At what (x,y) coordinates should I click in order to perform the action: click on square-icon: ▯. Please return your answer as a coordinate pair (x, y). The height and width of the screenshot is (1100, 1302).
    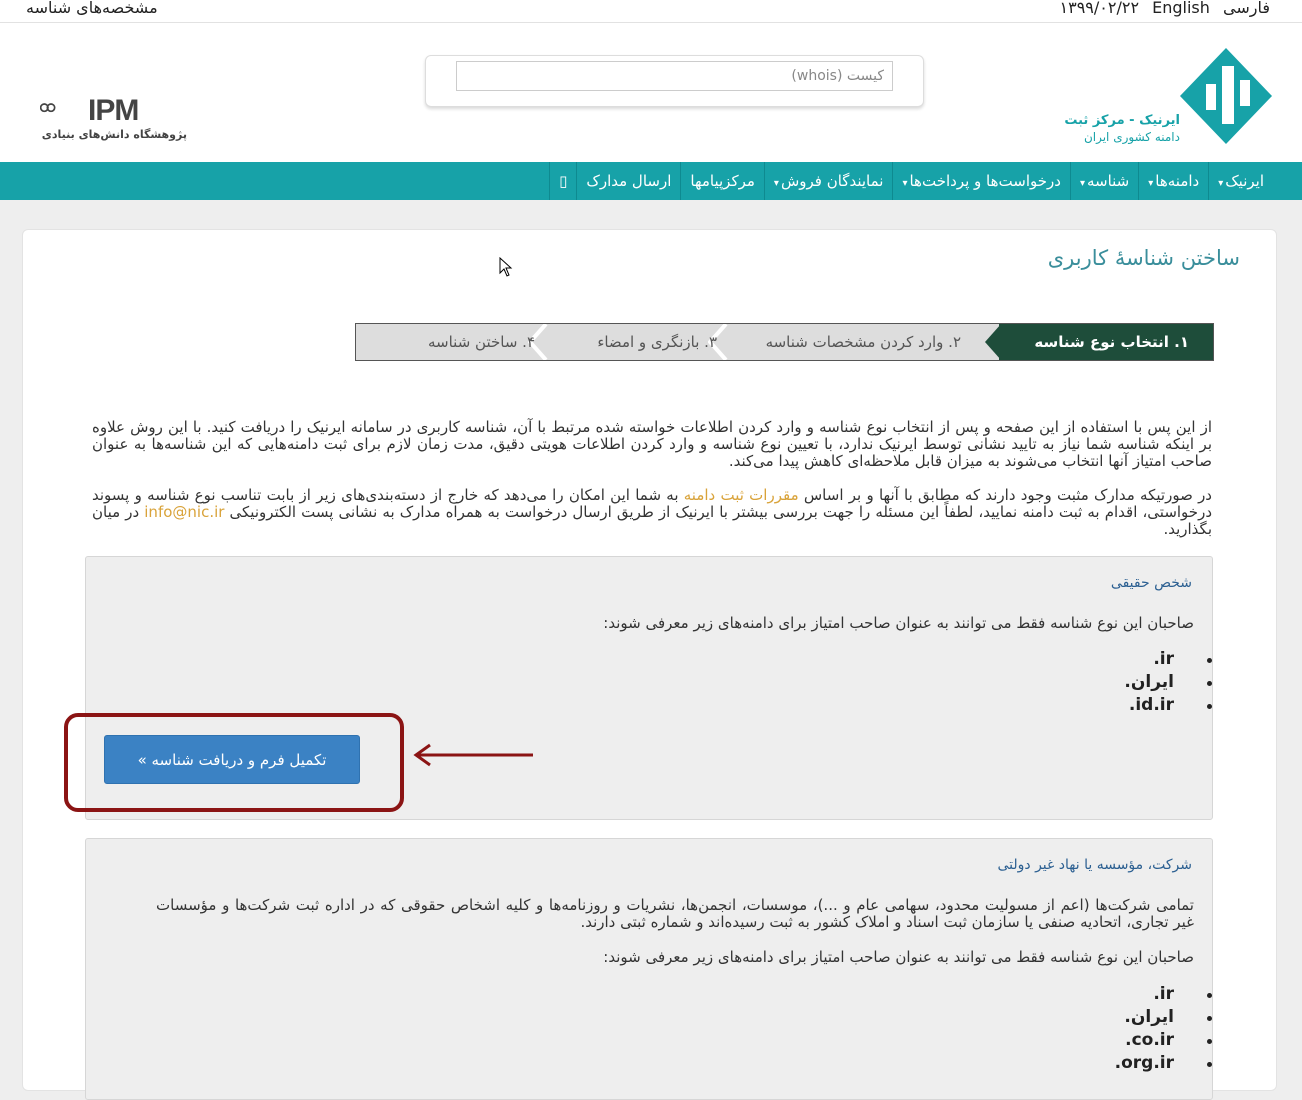
    Looking at the image, I should click on (563, 181).